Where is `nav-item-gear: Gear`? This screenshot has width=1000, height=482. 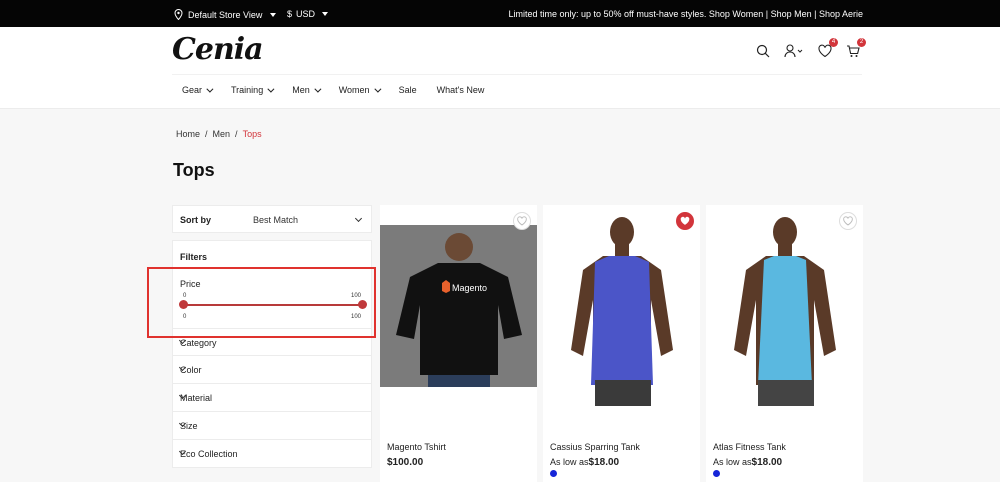
nav-item-gear: Gear is located at coordinates (198, 90).